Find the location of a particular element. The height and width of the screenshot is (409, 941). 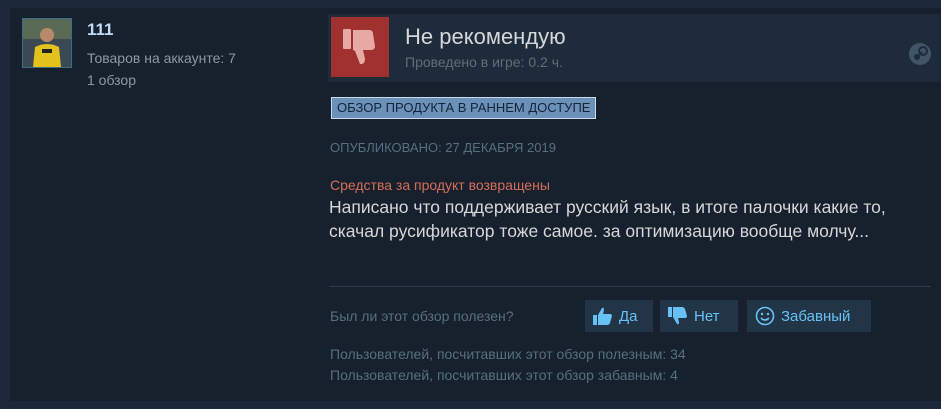

vote-no-button: Нет is located at coordinates (699, 316).